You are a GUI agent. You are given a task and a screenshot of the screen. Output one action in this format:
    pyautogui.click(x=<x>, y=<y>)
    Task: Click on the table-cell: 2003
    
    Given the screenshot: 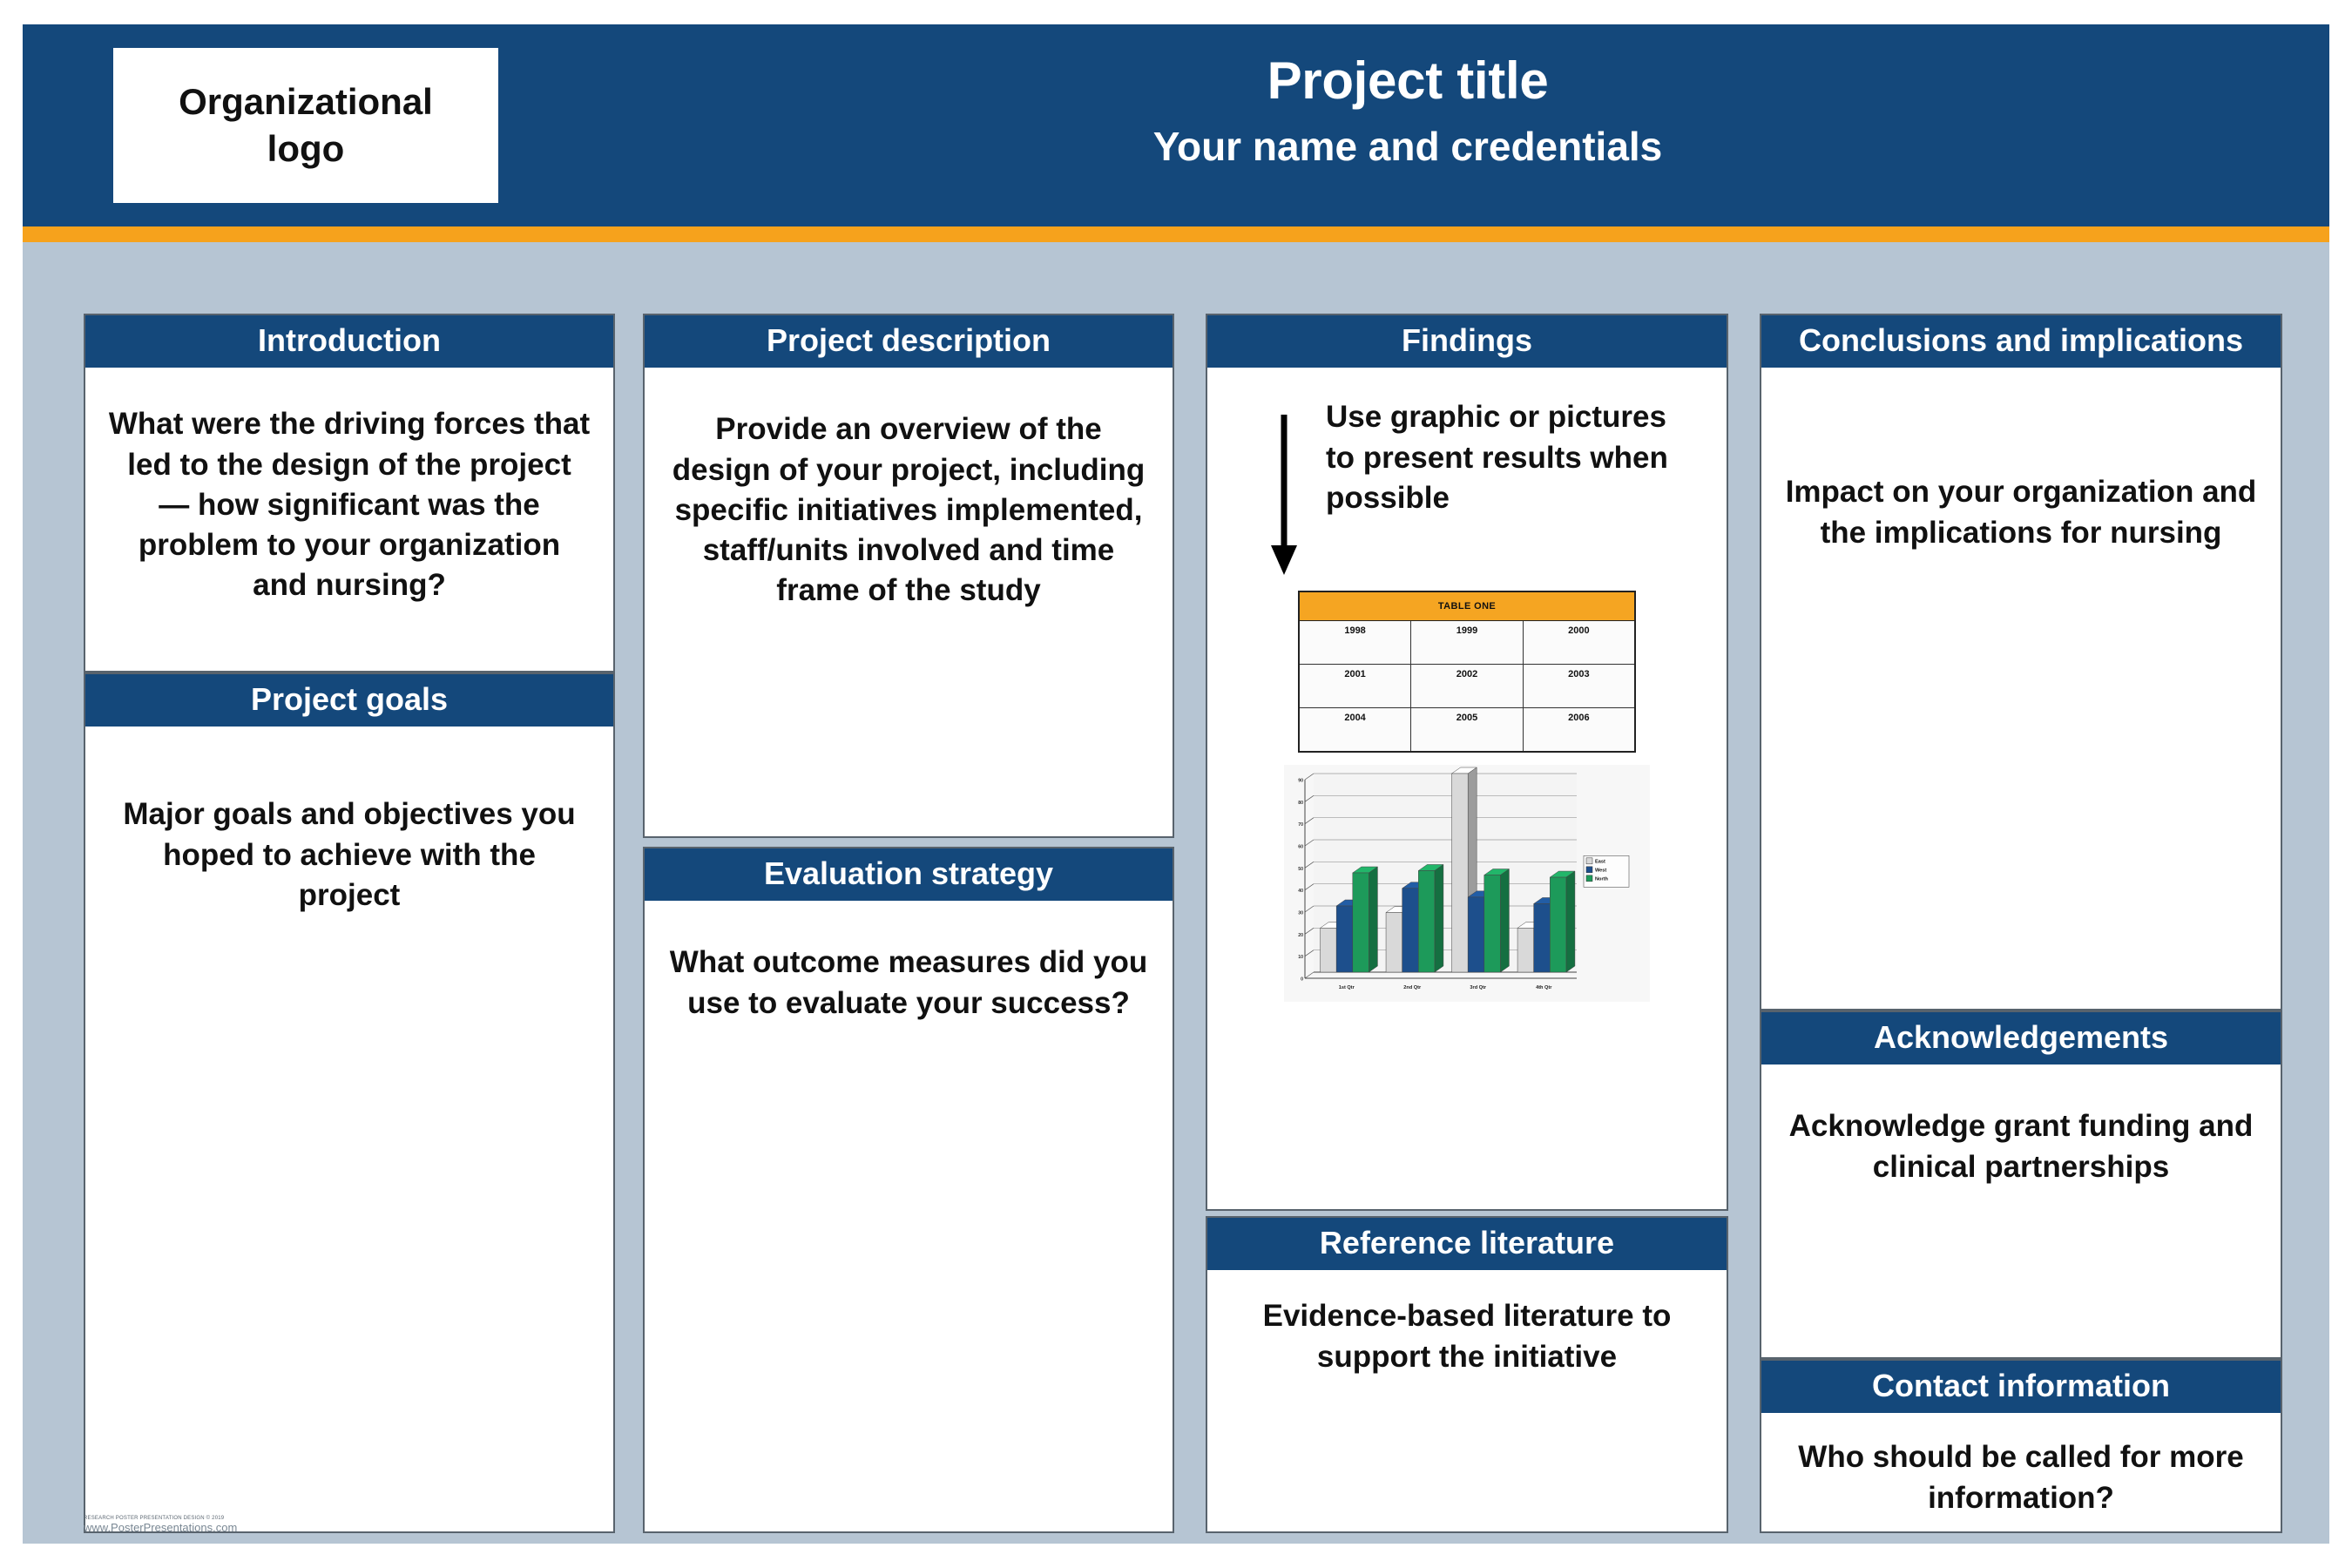 What is the action you would take?
    pyautogui.click(x=1579, y=687)
    